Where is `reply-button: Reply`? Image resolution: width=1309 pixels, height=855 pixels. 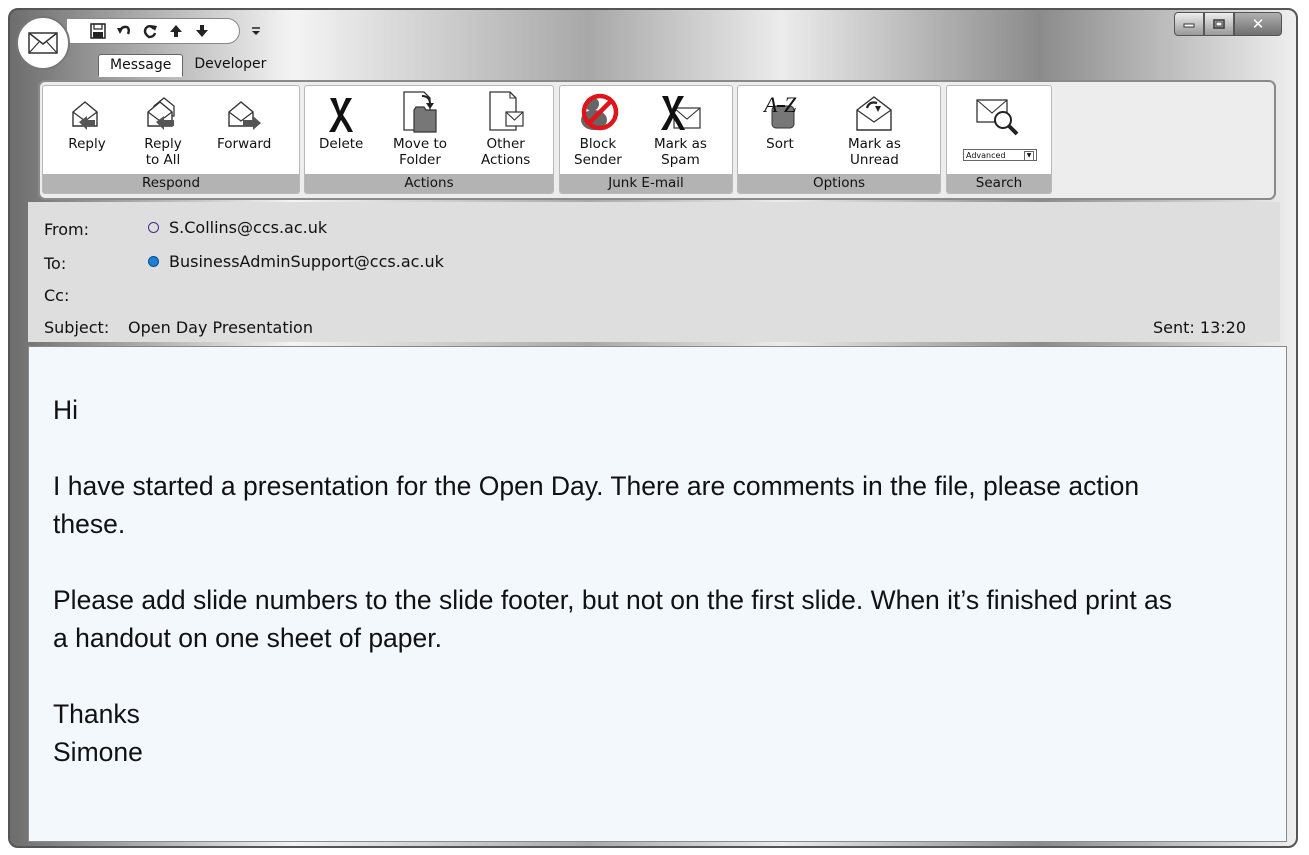 reply-button: Reply is located at coordinates (87, 120).